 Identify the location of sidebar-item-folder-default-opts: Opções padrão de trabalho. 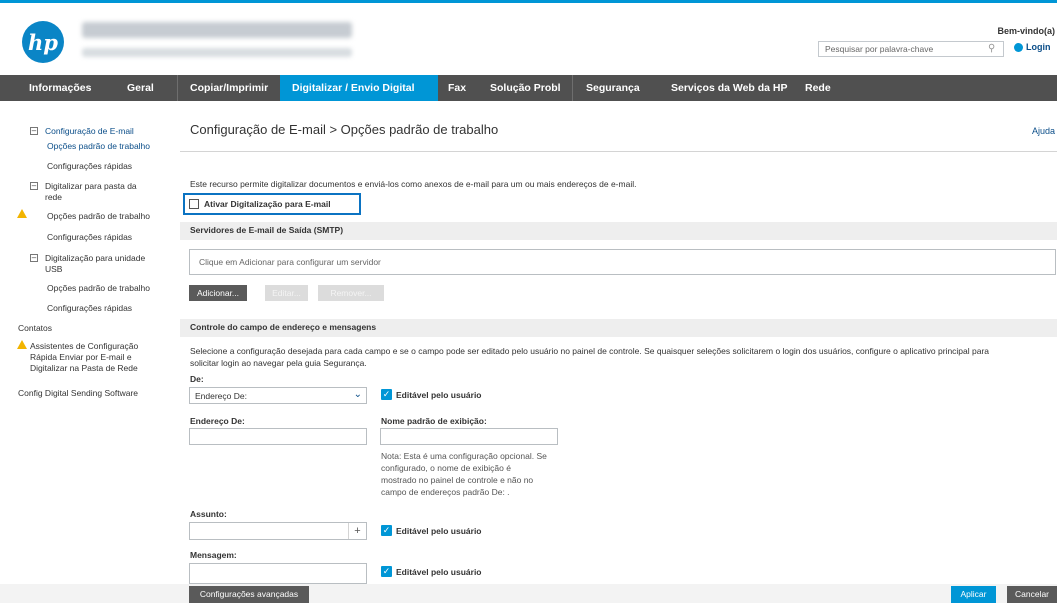
(98, 216).